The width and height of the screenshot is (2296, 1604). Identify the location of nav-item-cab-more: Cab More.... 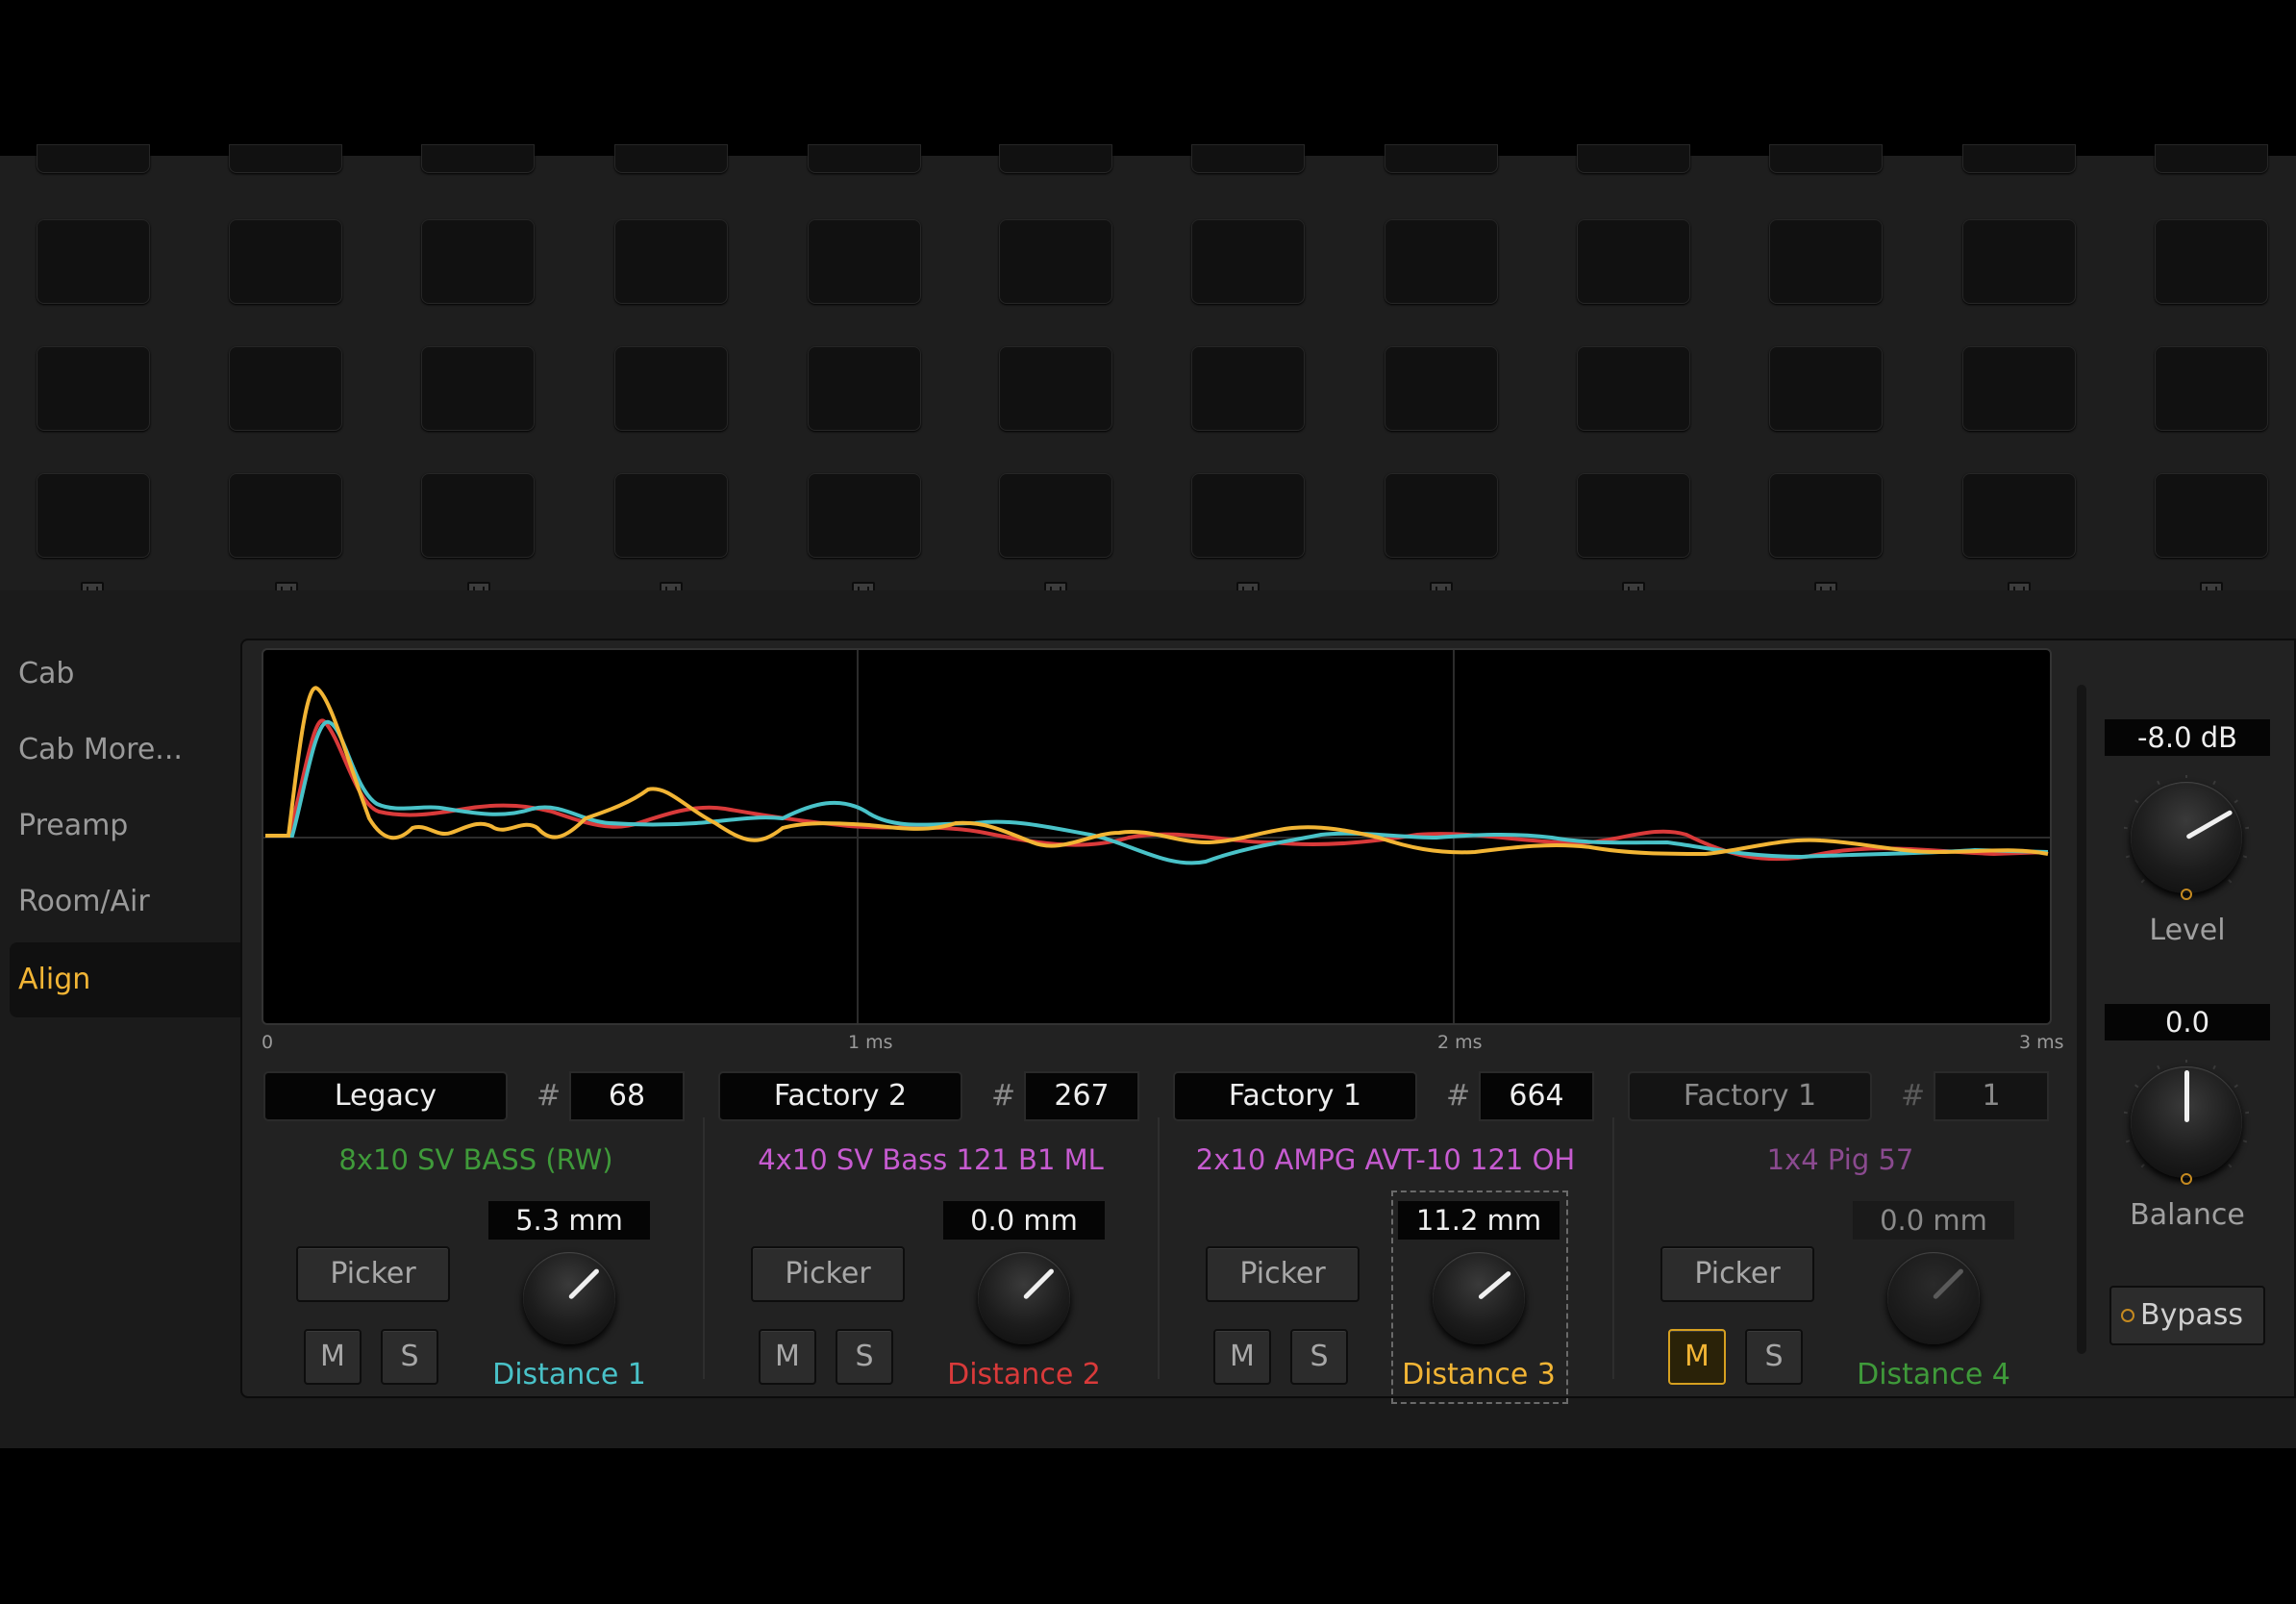
(120, 750).